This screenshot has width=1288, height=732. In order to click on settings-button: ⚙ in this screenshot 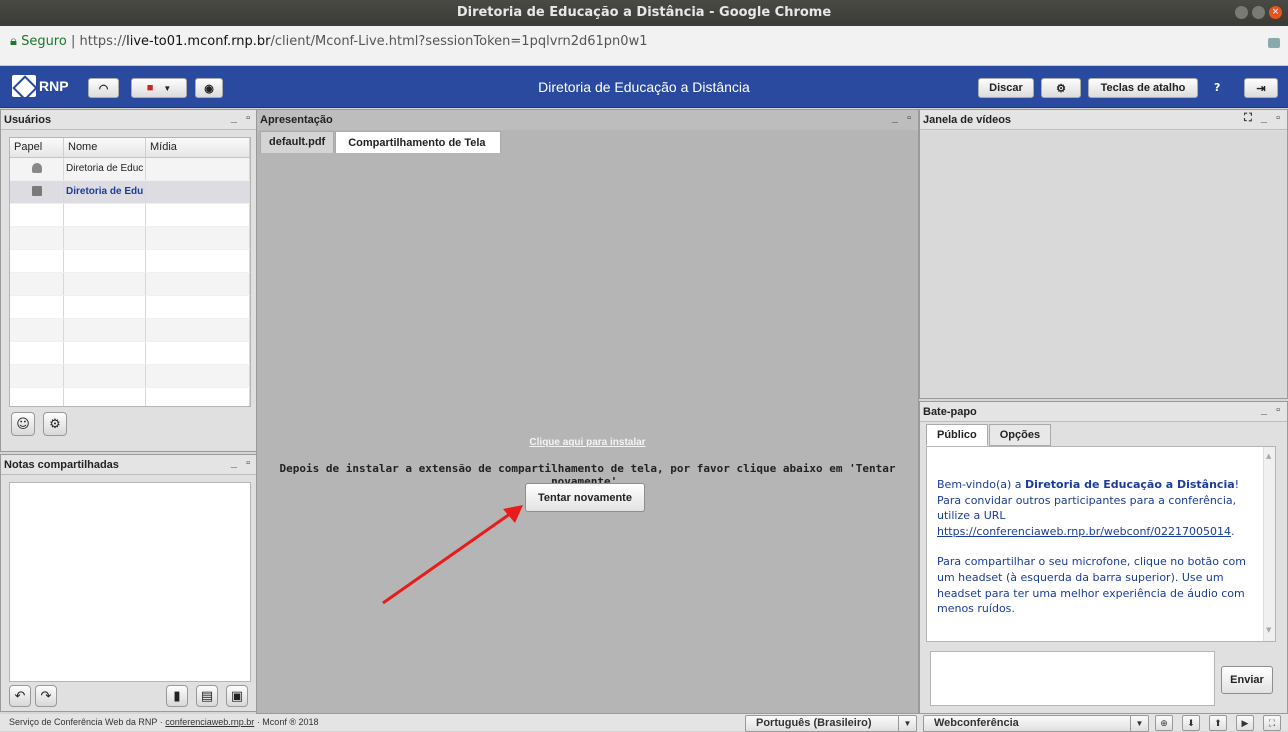, I will do `click(1061, 88)`.